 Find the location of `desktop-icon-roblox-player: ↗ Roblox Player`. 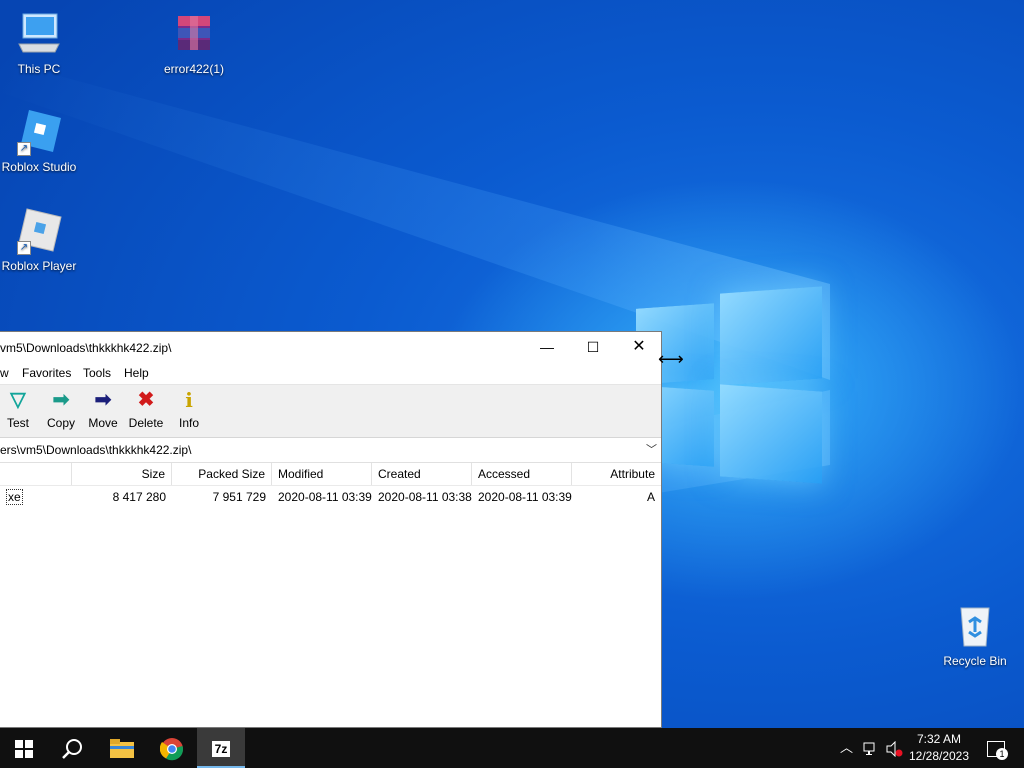

desktop-icon-roblox-player: ↗ Roblox Player is located at coordinates (39, 240).